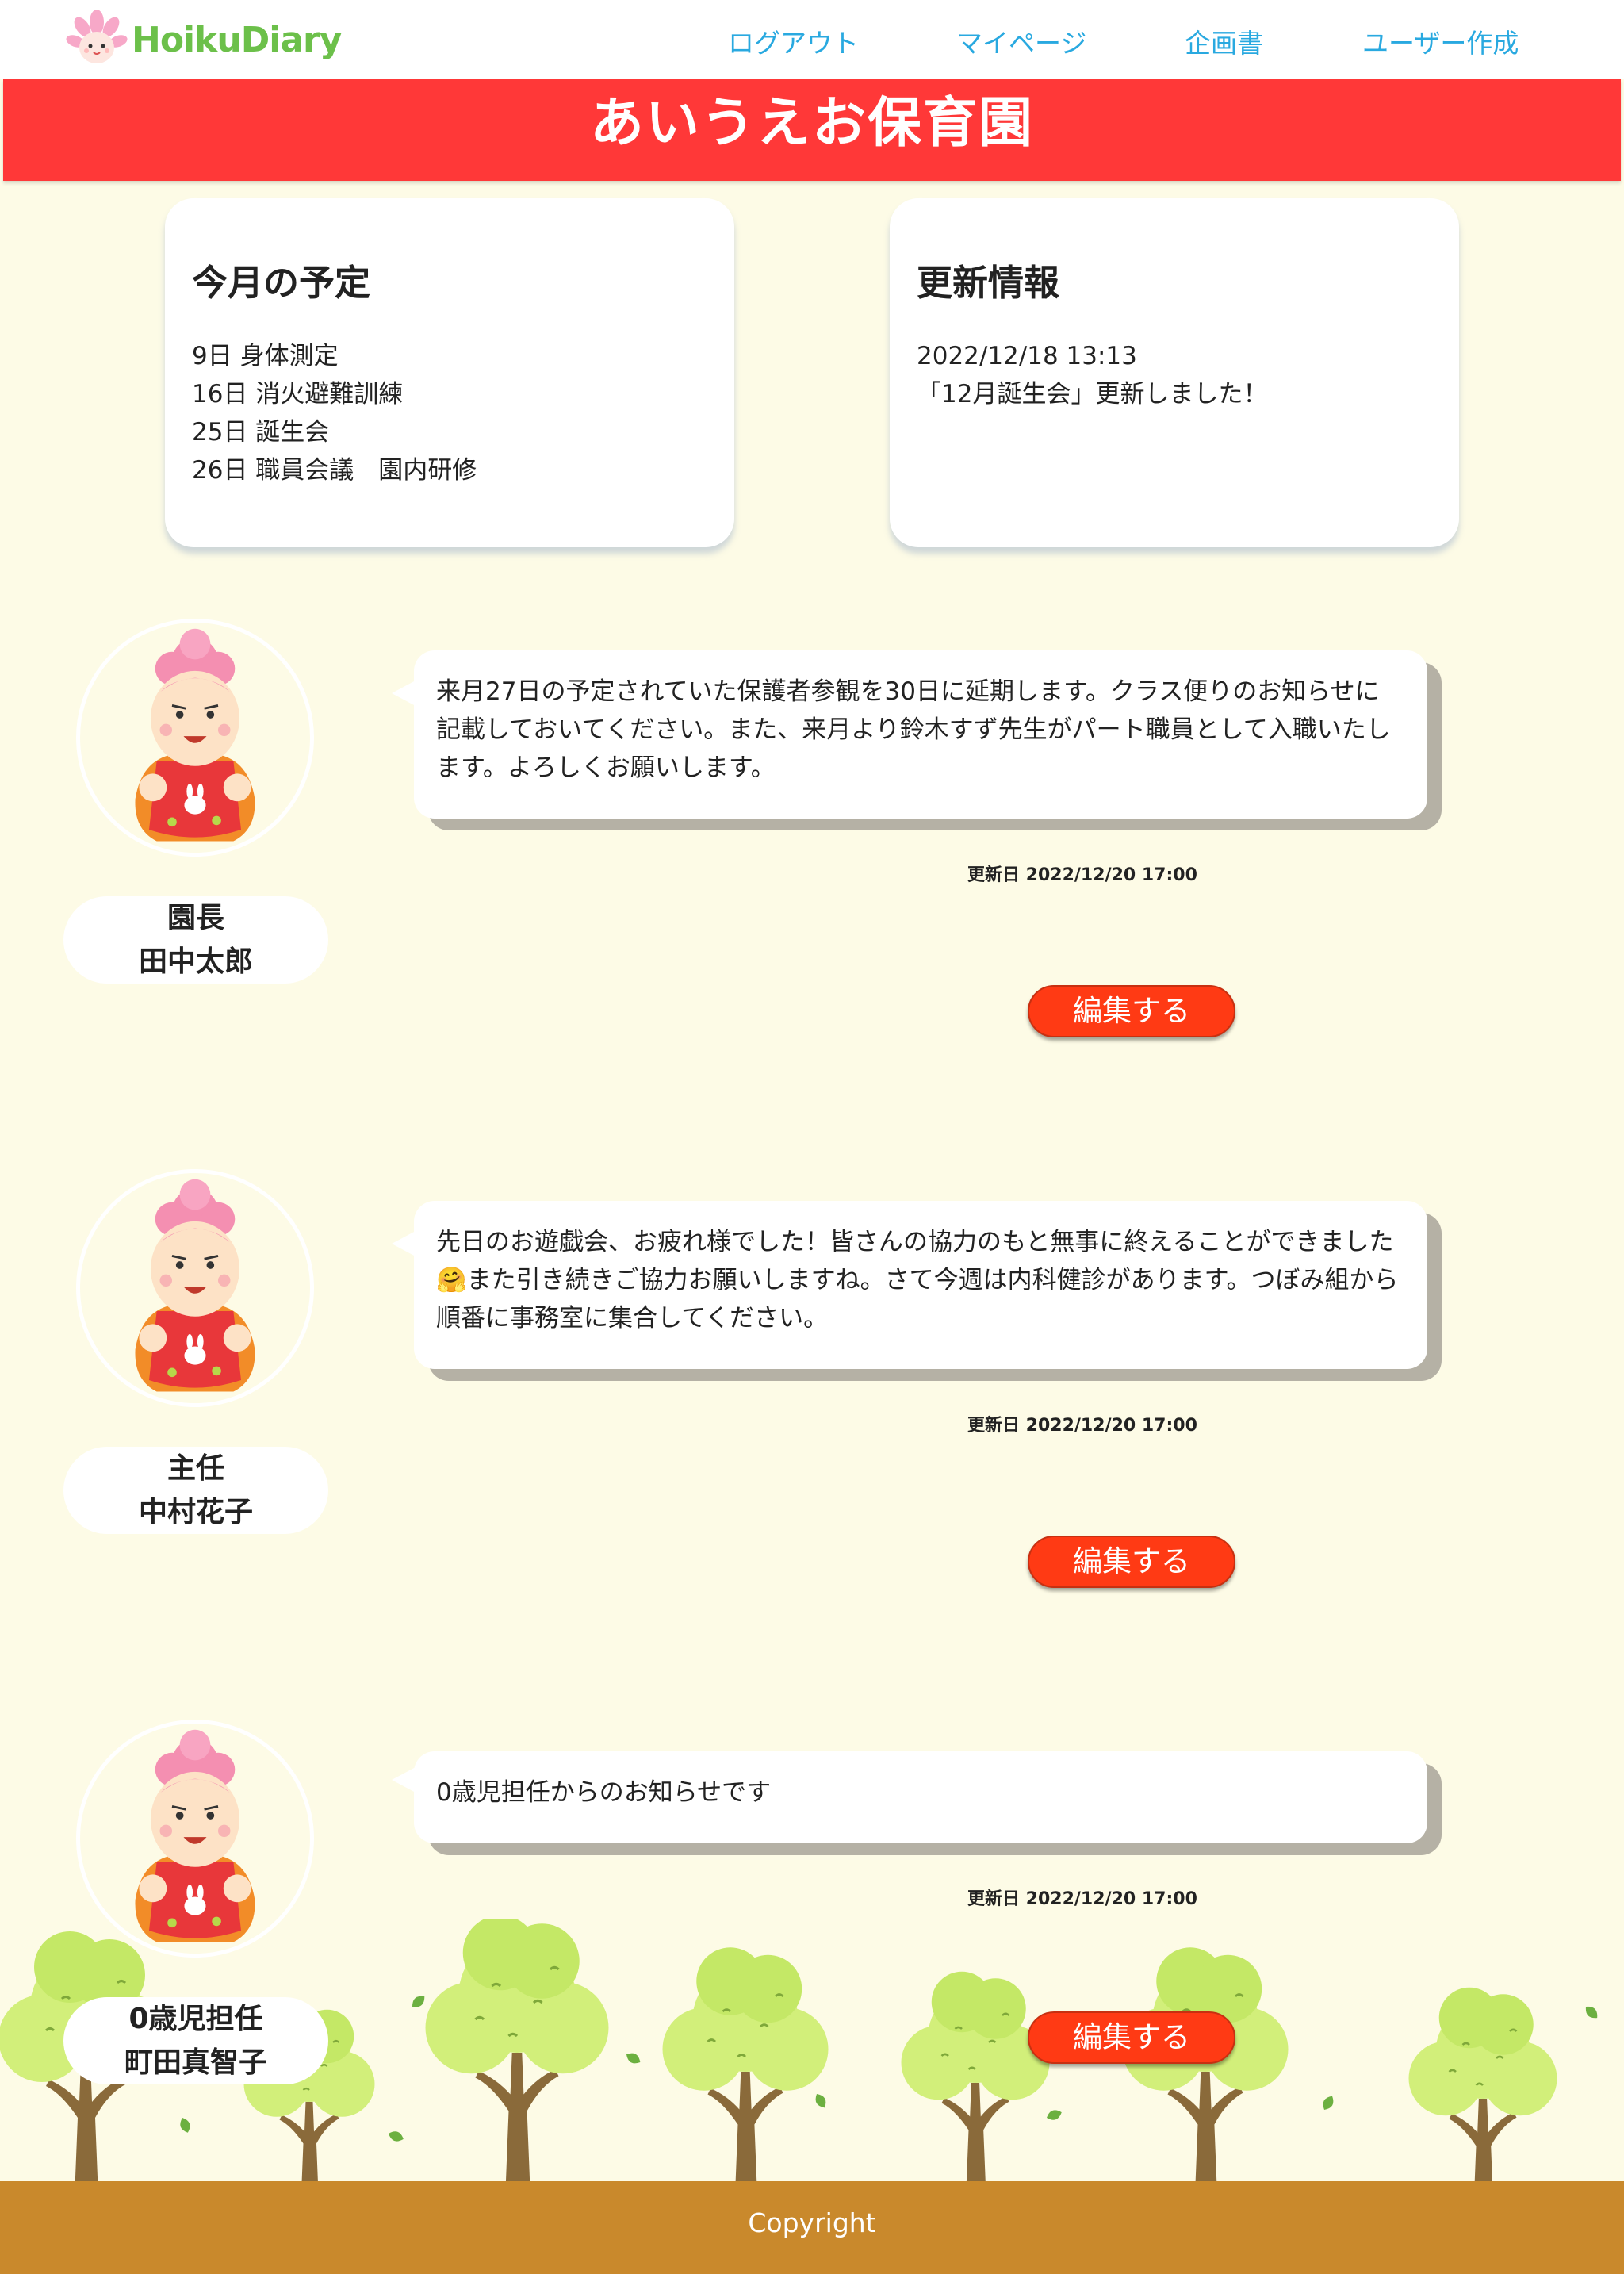 This screenshot has height=2274, width=1624. I want to click on author-role: 園長, so click(195, 918).